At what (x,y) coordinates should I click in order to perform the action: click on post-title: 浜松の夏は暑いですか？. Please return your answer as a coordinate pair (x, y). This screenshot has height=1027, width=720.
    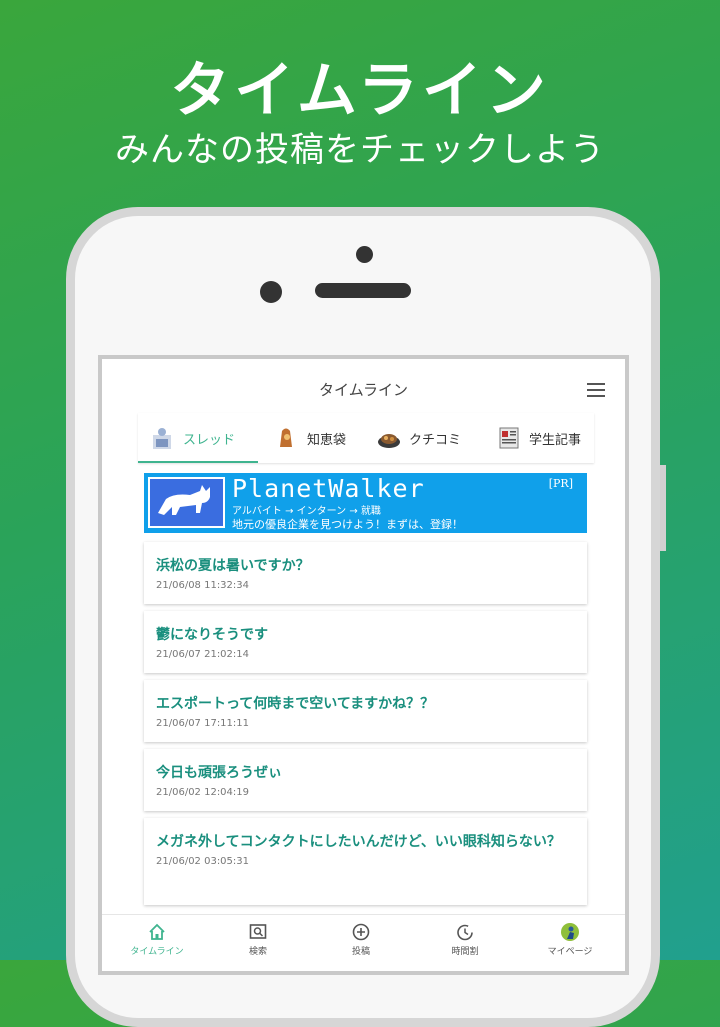
    Looking at the image, I should click on (233, 566).